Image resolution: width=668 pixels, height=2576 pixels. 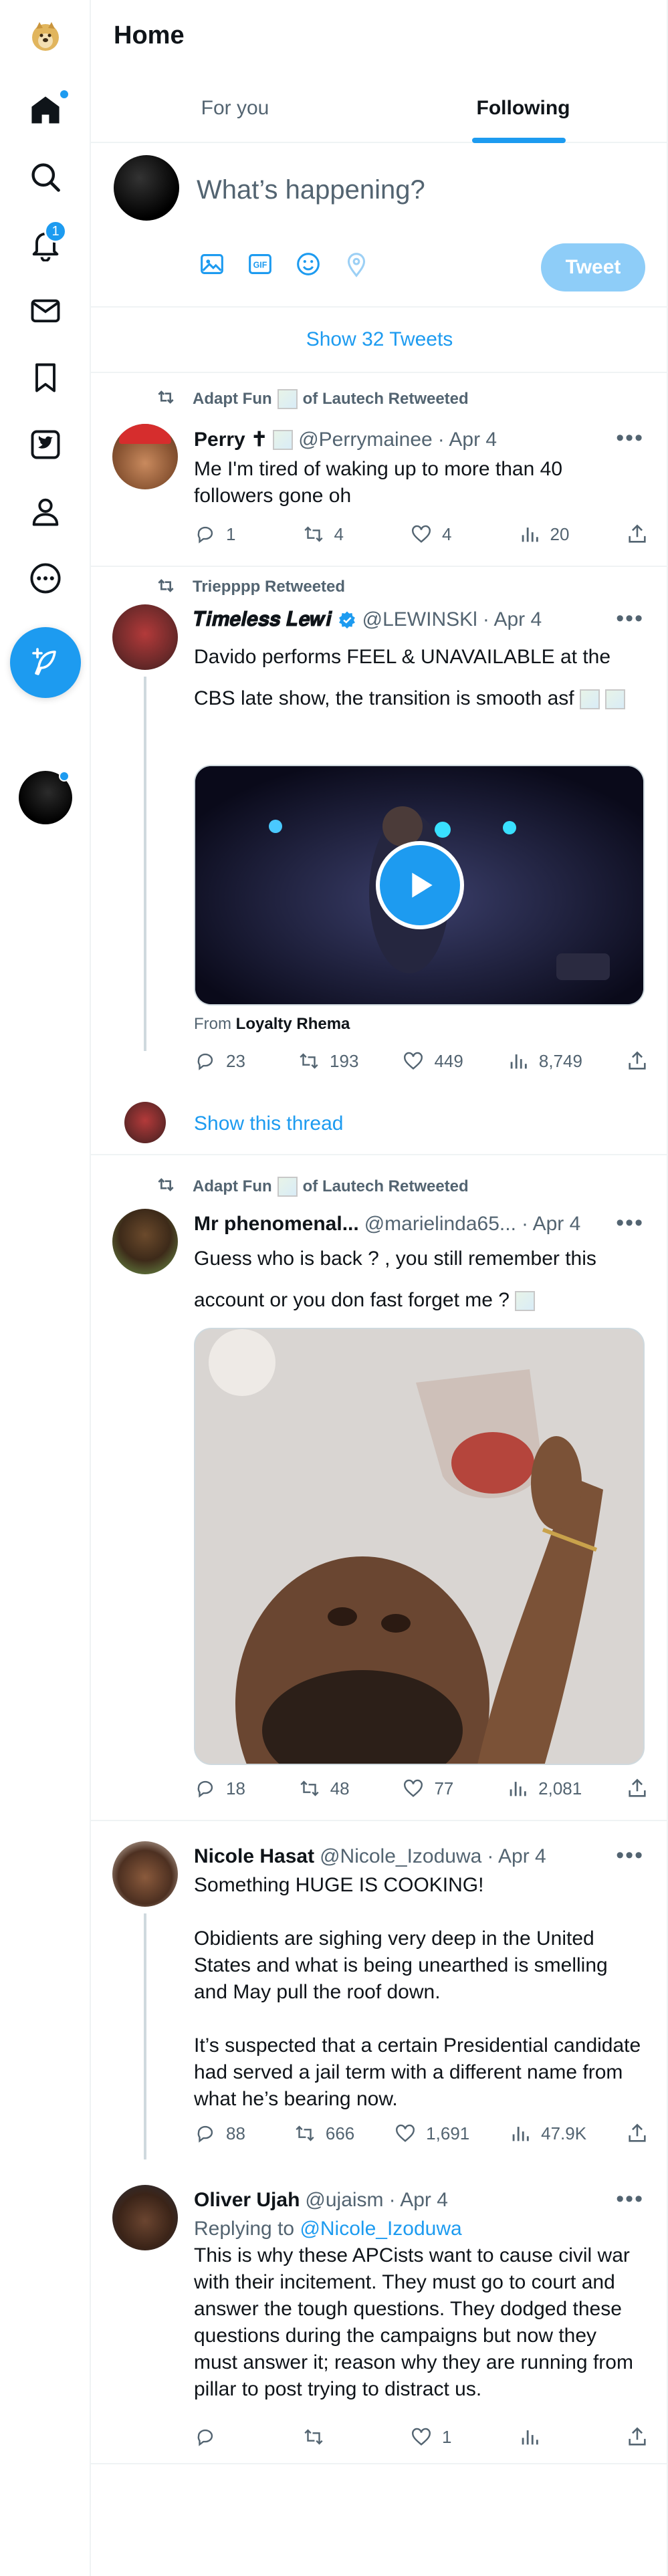 I want to click on doge-logo-icon, so click(x=46, y=36).